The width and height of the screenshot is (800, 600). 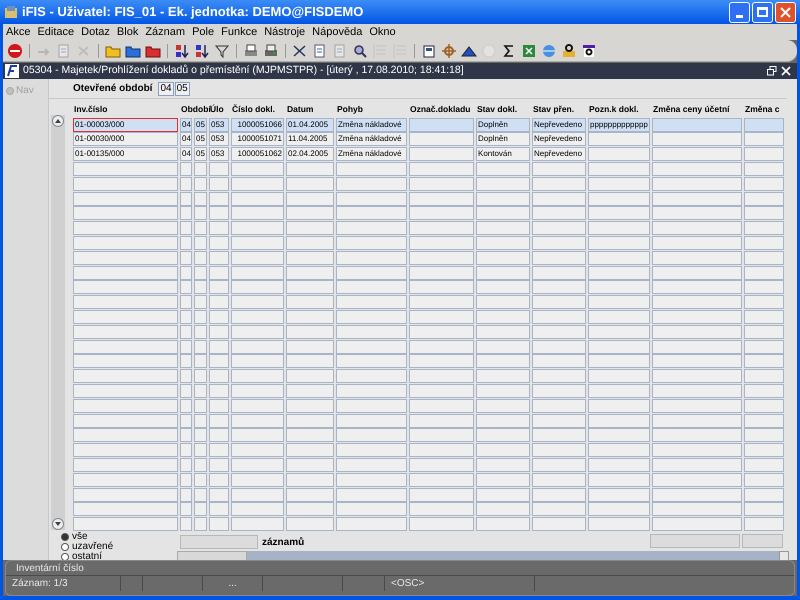 I want to click on table-cell: 053, so click(x=219, y=154).